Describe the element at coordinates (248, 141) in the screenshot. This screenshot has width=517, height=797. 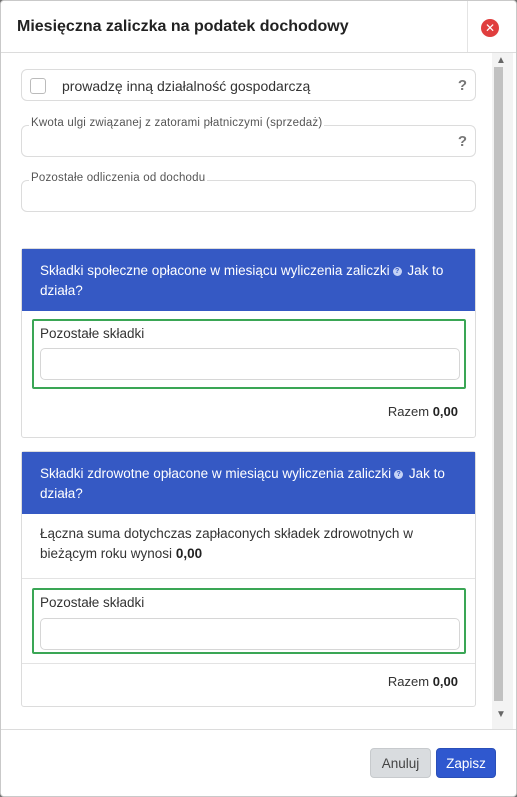
I see `relief-field: ?` at that location.